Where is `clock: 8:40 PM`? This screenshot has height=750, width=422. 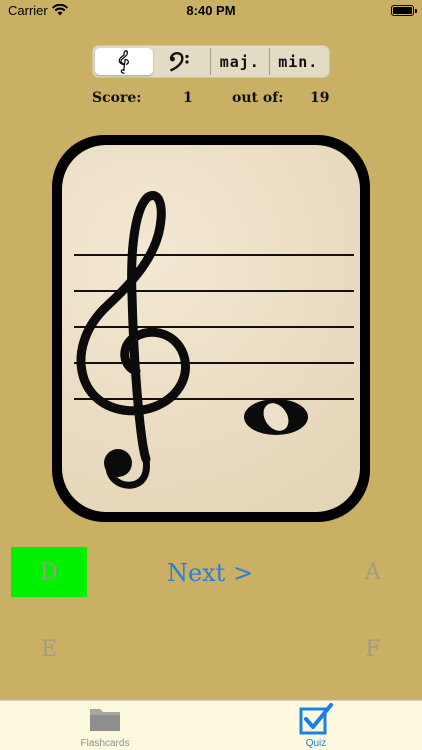 clock: 8:40 PM is located at coordinates (211, 10).